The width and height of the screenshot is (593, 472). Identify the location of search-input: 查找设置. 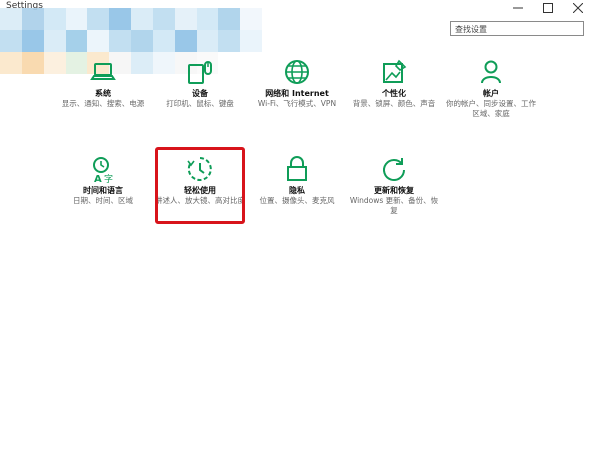
(517, 28).